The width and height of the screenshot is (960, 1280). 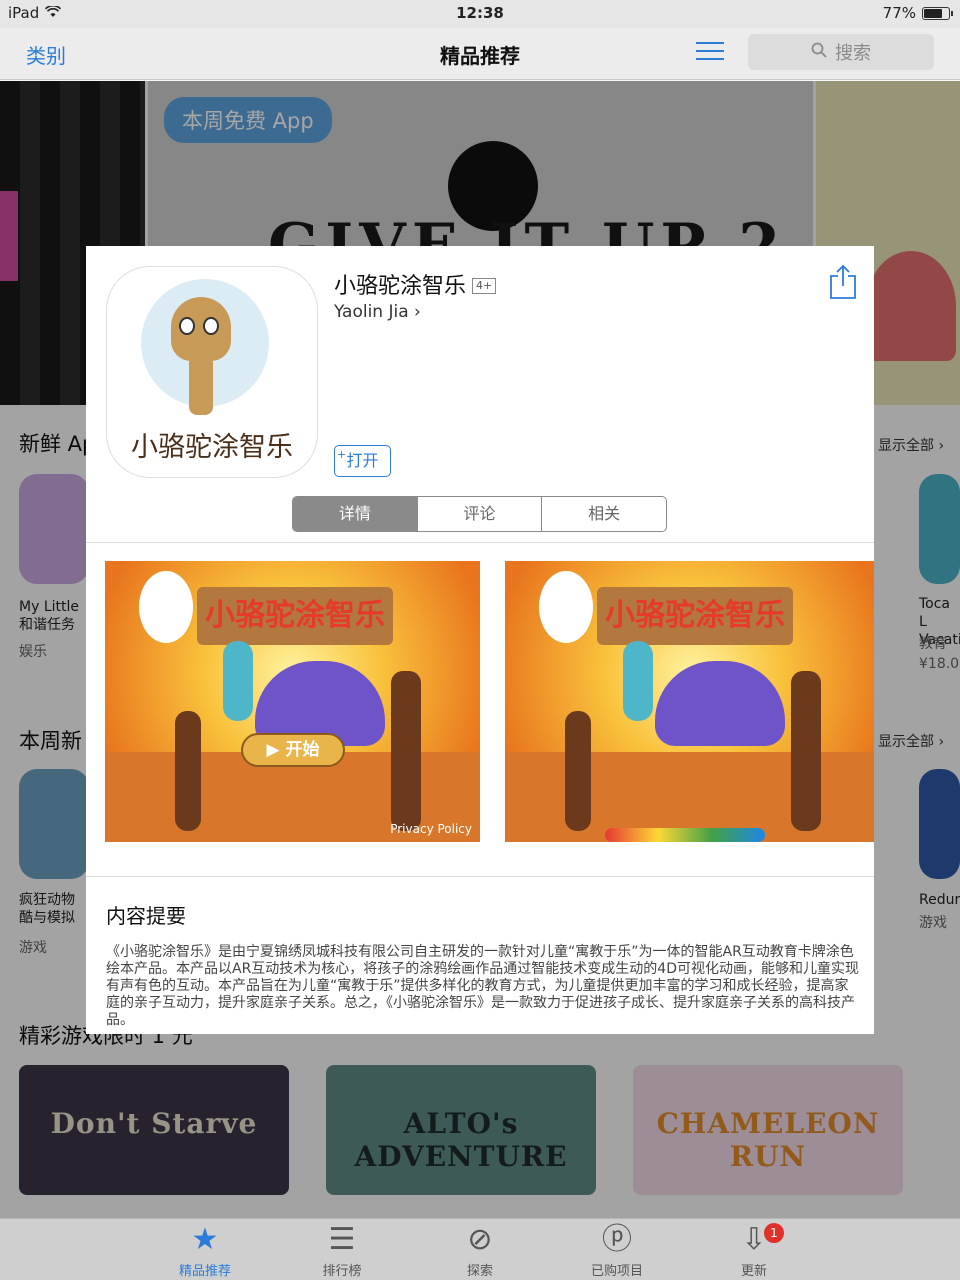 What do you see at coordinates (689, 701) in the screenshot?
I see `screenshot-2: 小骆驼涂智乐` at bounding box center [689, 701].